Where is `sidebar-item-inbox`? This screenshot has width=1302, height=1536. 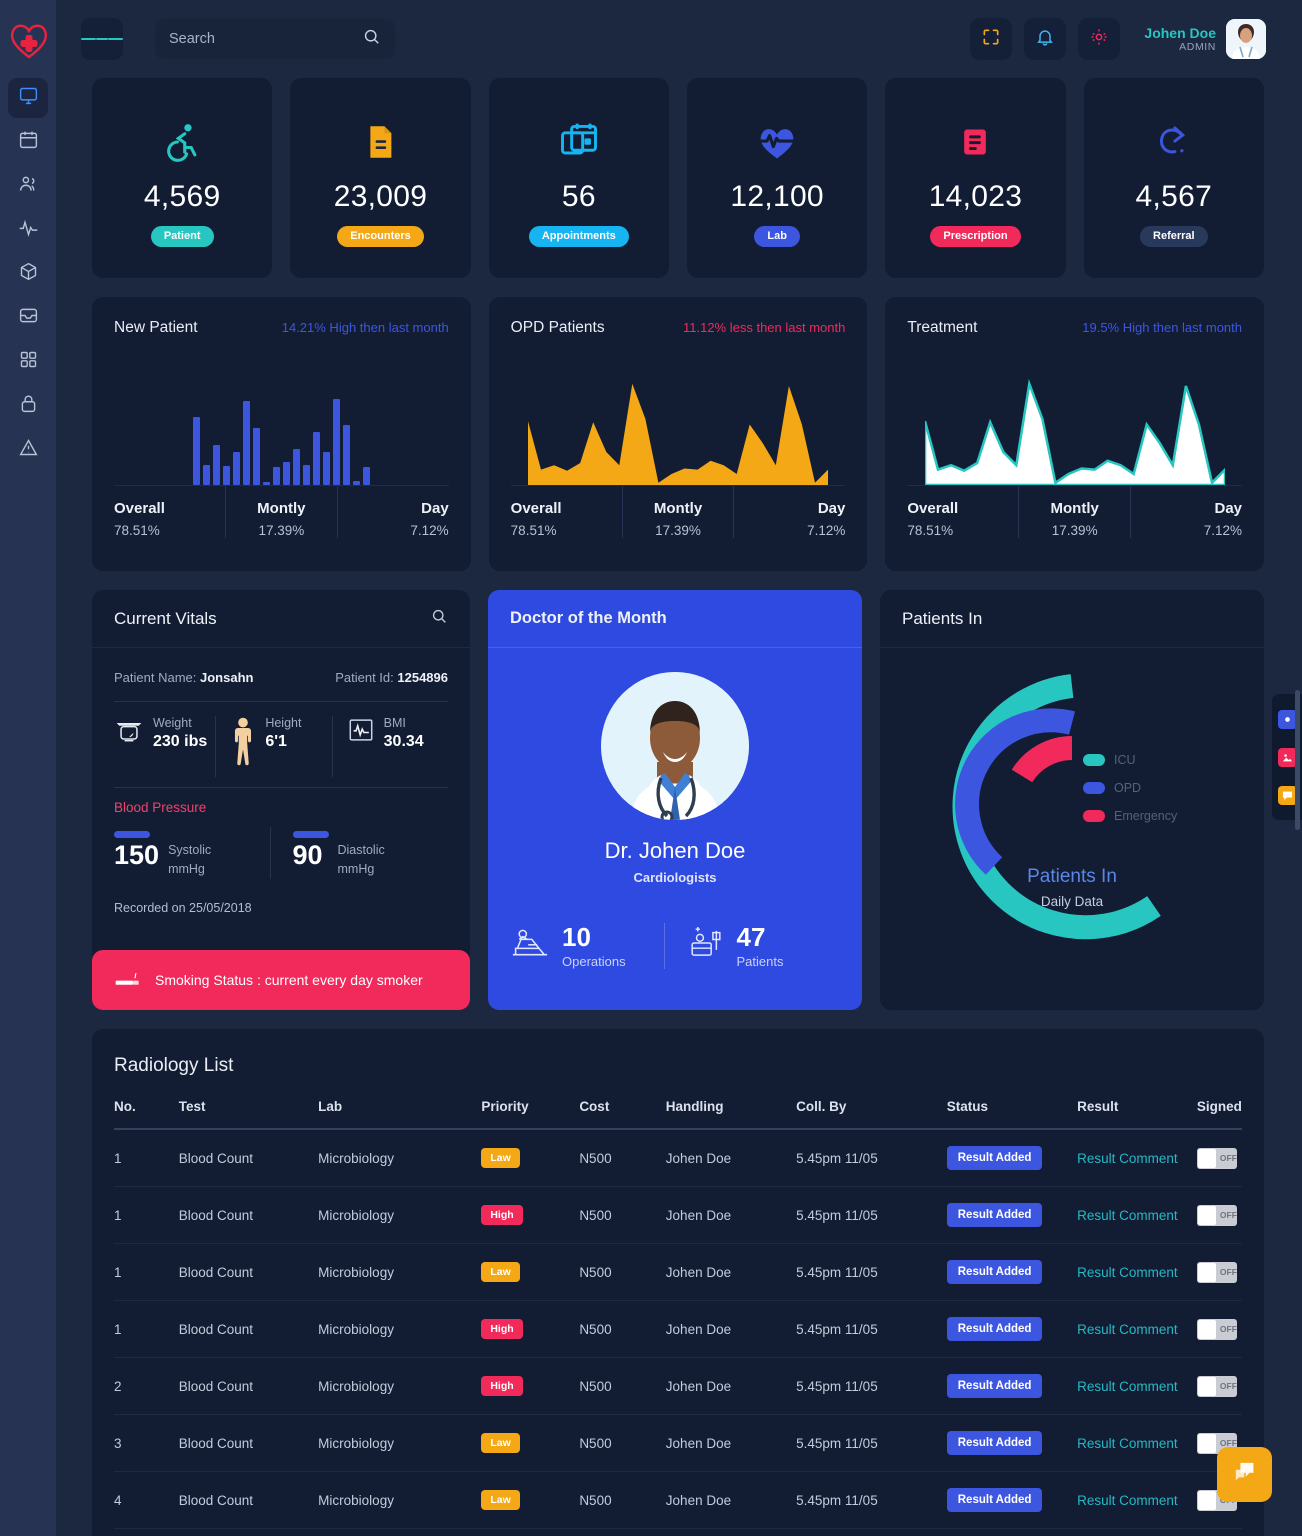
sidebar-item-inbox is located at coordinates (28, 318).